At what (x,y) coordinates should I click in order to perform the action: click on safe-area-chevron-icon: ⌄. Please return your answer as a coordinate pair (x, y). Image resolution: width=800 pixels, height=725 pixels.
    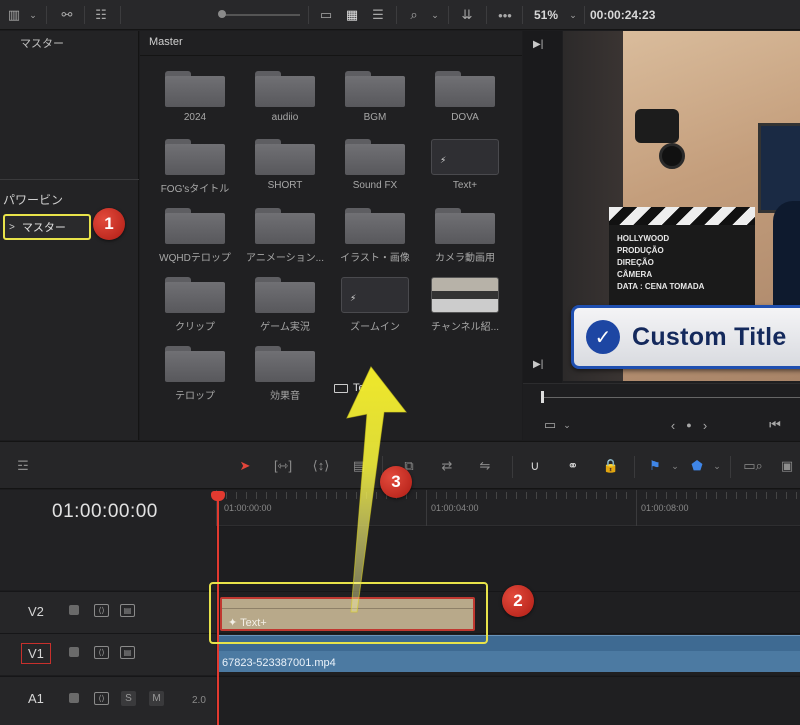
    Looking at the image, I should click on (567, 425).